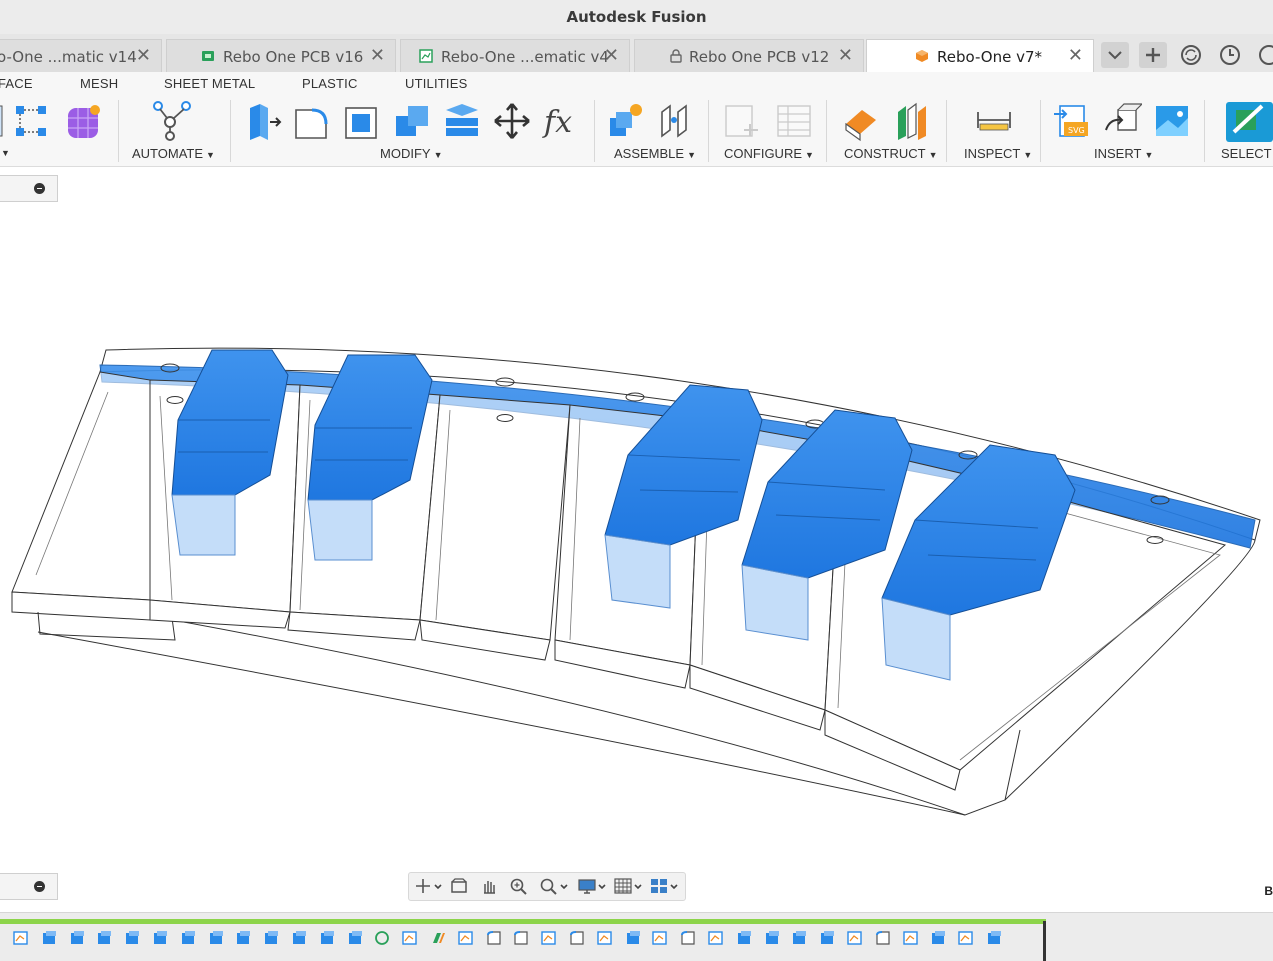 The image size is (1273, 961). What do you see at coordinates (980, 55) in the screenshot?
I see `tab-rebo-one-v7: Rebo-One v7* ✕` at bounding box center [980, 55].